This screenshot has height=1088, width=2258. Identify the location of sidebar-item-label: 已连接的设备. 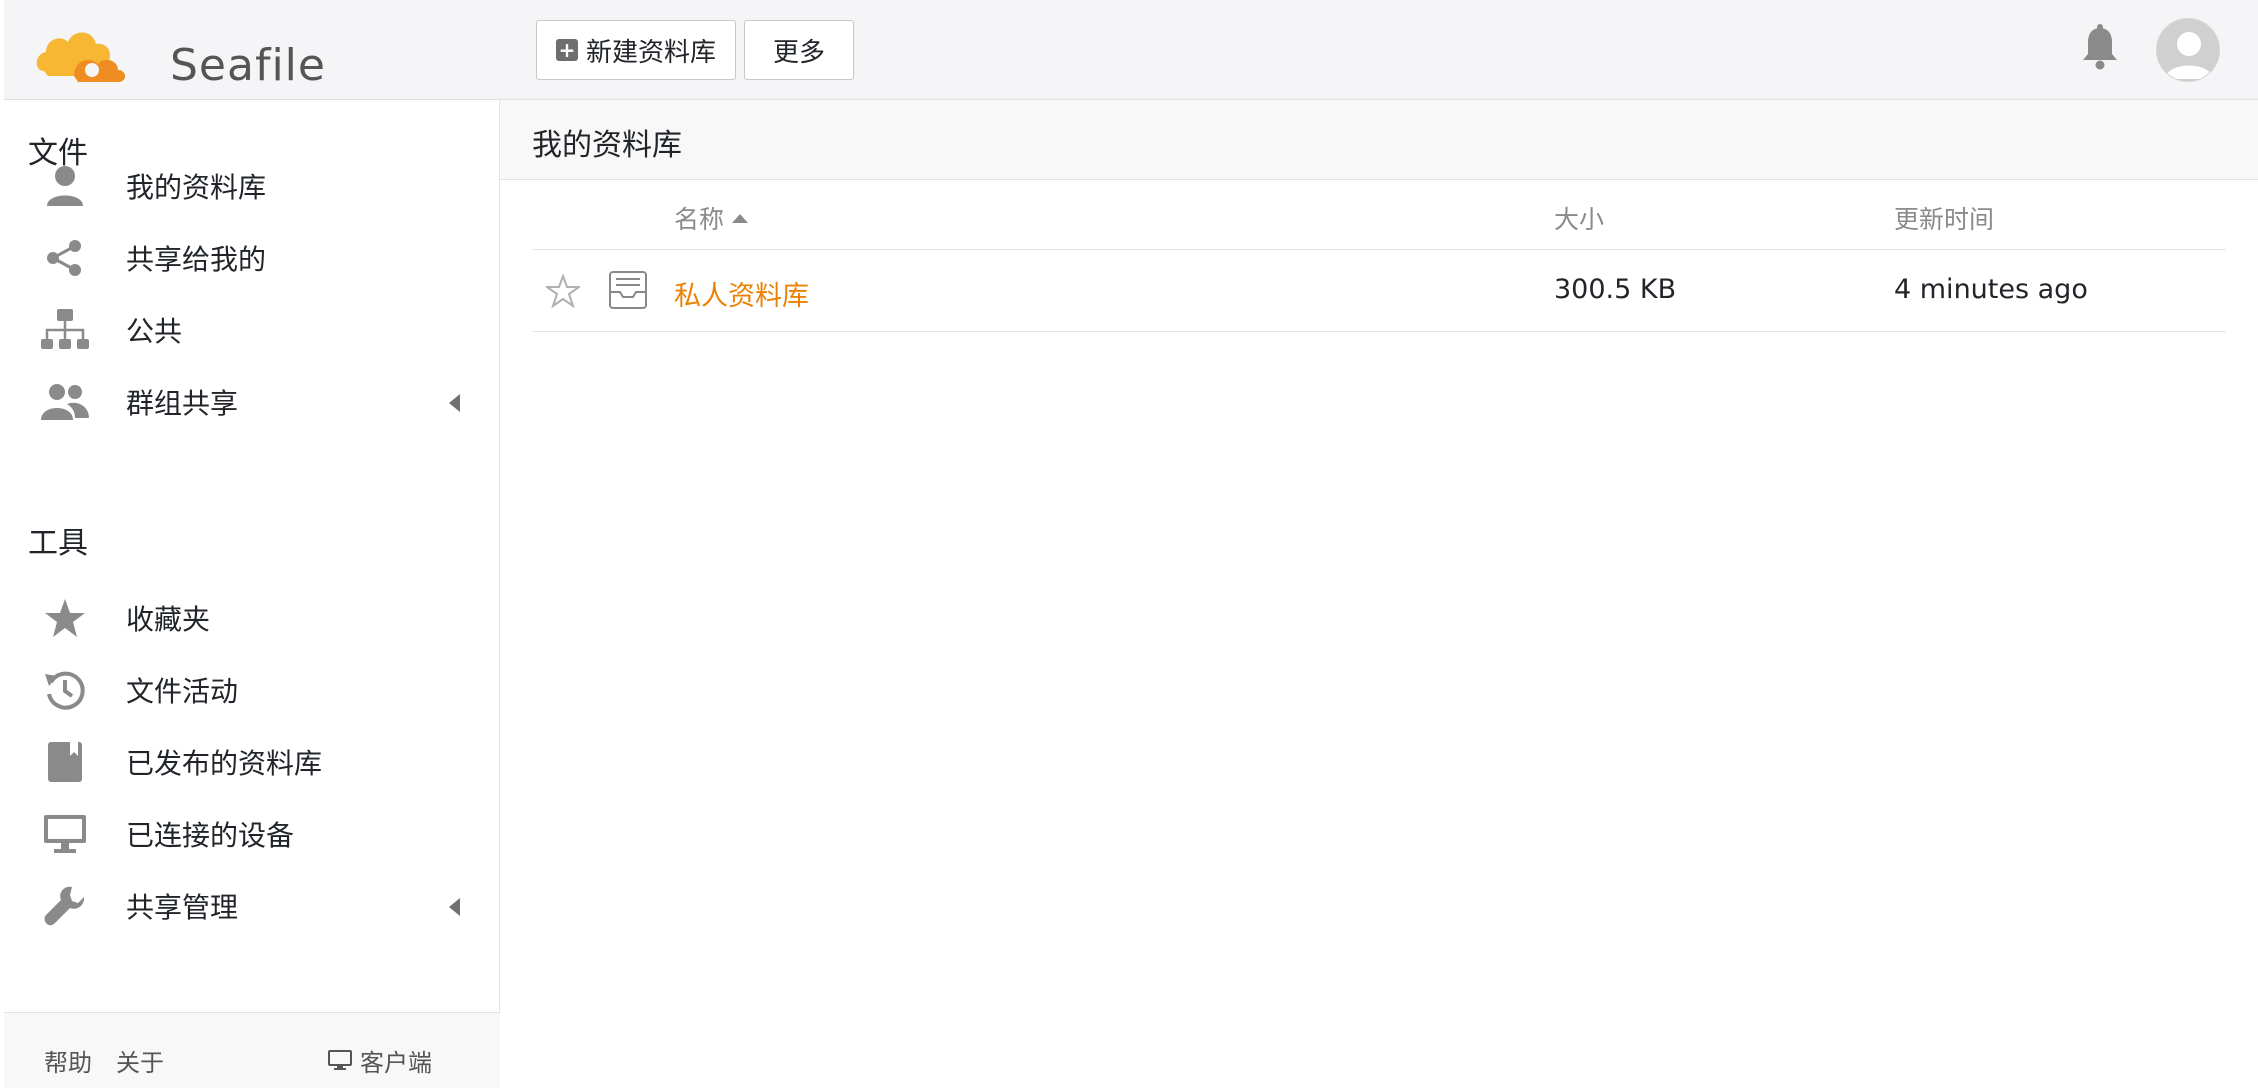
(210, 835).